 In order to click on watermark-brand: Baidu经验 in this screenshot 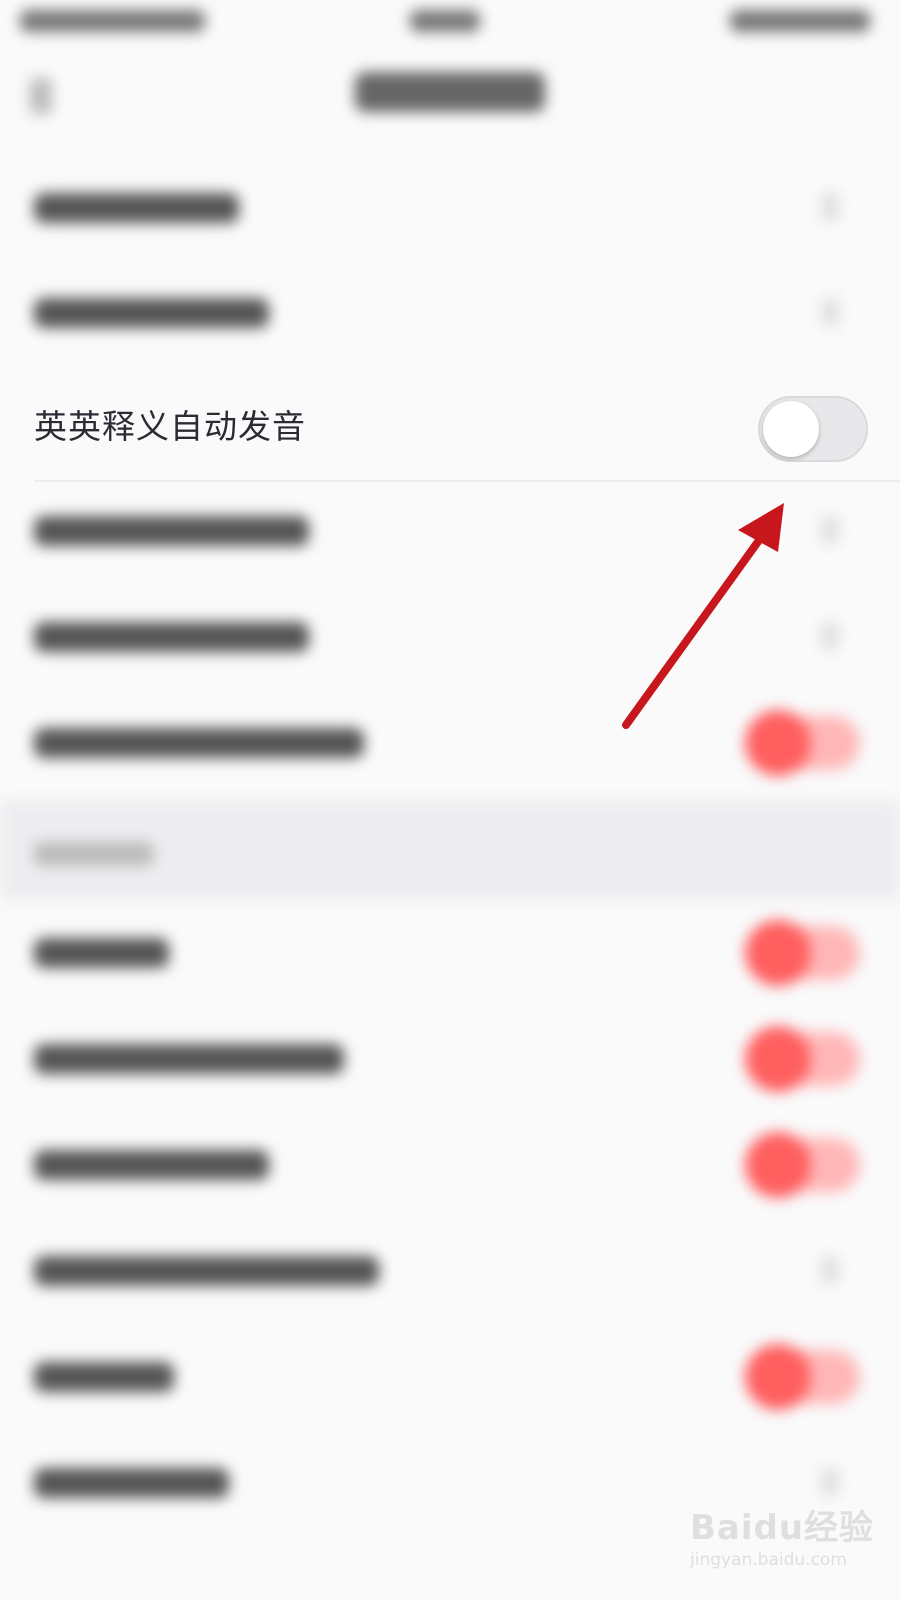, I will do `click(782, 1528)`.